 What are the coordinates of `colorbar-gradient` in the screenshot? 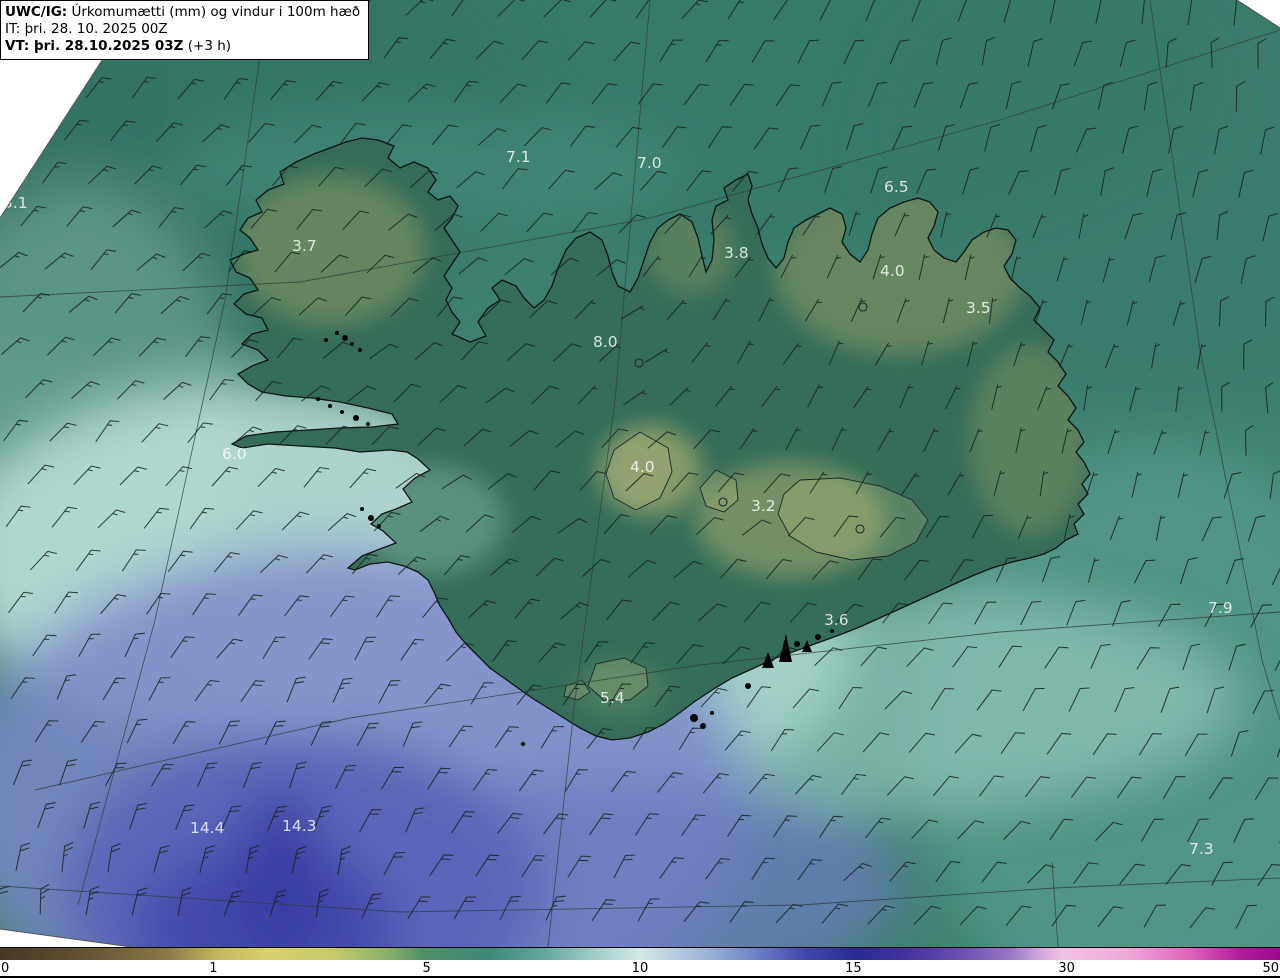 It's located at (640, 953).